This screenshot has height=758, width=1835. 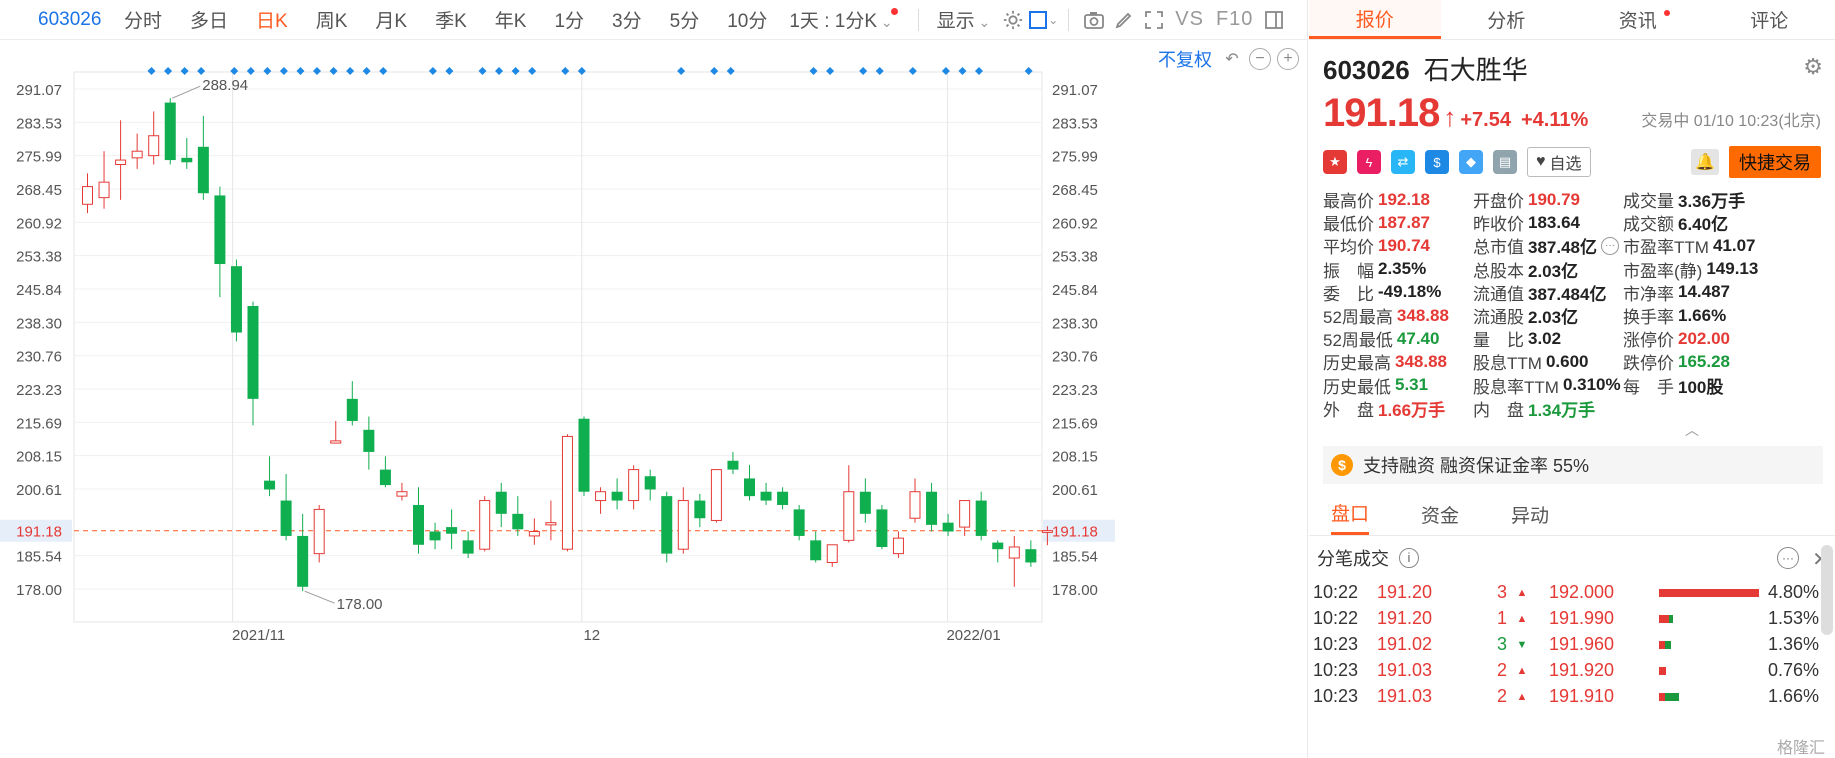 What do you see at coordinates (1505, 162) in the screenshot?
I see `report-icon: ▤` at bounding box center [1505, 162].